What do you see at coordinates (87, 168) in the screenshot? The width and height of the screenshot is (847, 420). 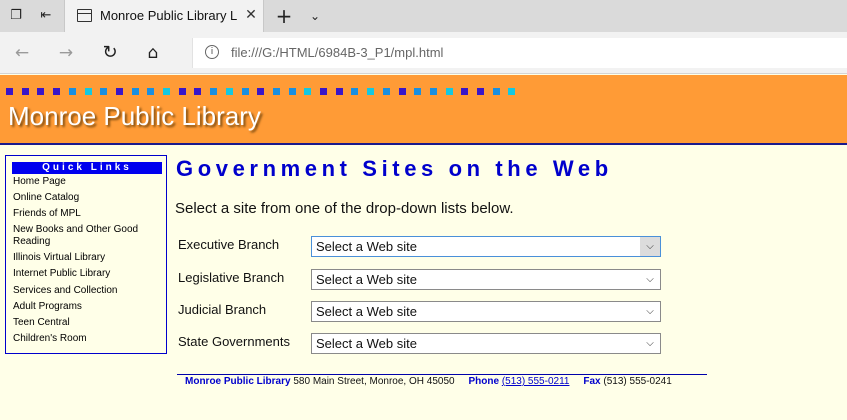 I see `quick-links-heading: Quick Links` at bounding box center [87, 168].